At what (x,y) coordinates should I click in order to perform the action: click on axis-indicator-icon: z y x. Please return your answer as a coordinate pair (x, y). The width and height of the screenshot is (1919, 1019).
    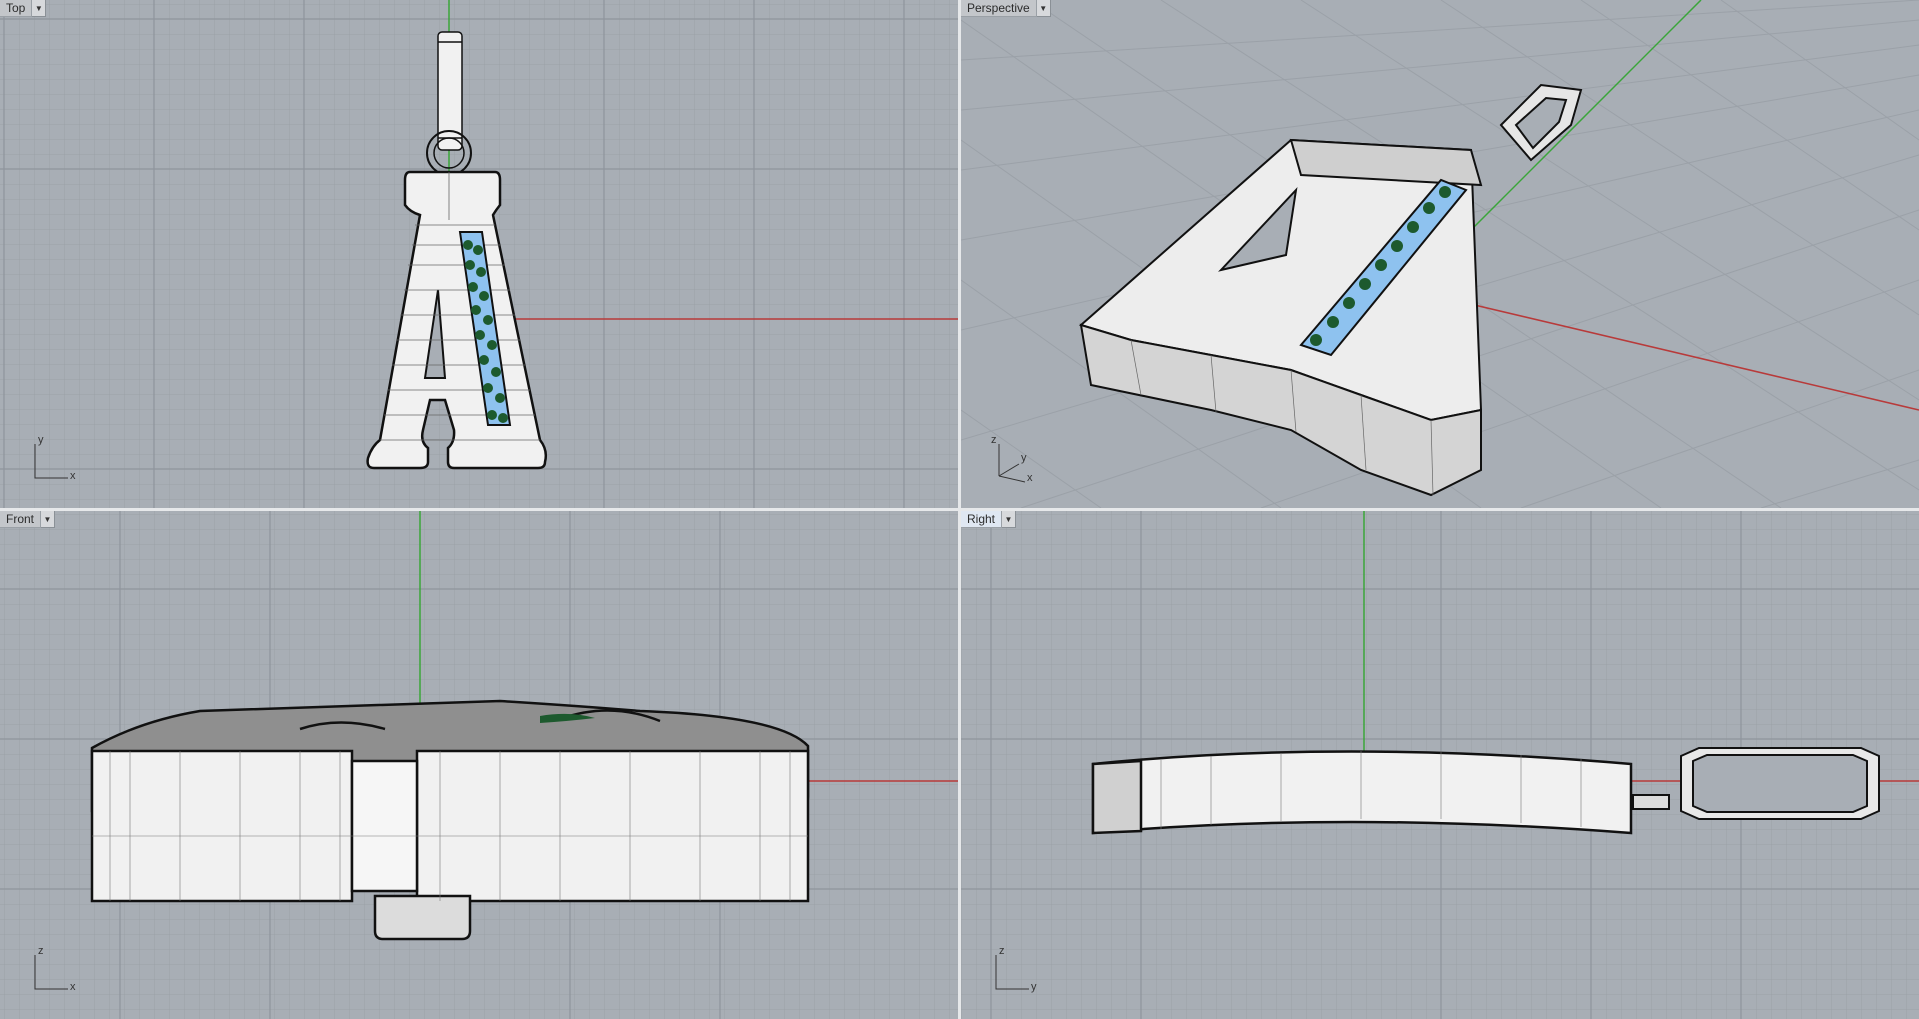
    Looking at the image, I should click on (1021, 460).